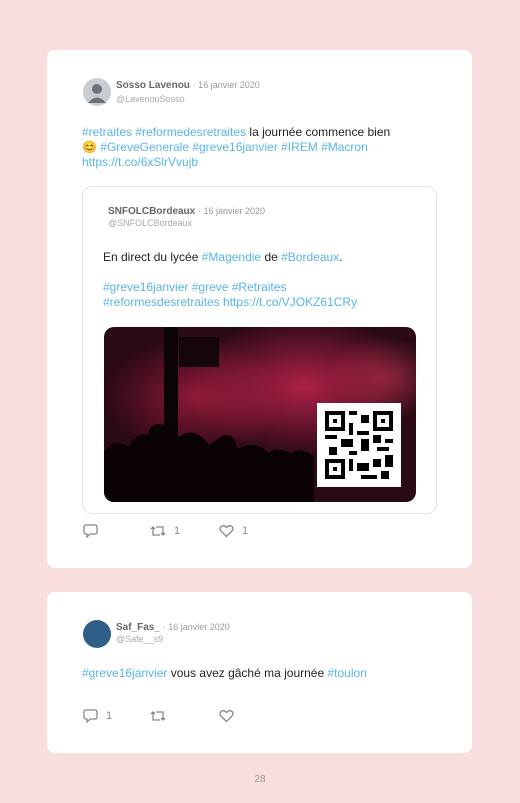 This screenshot has height=803, width=520. I want to click on retweet-action: 1, so click(165, 531).